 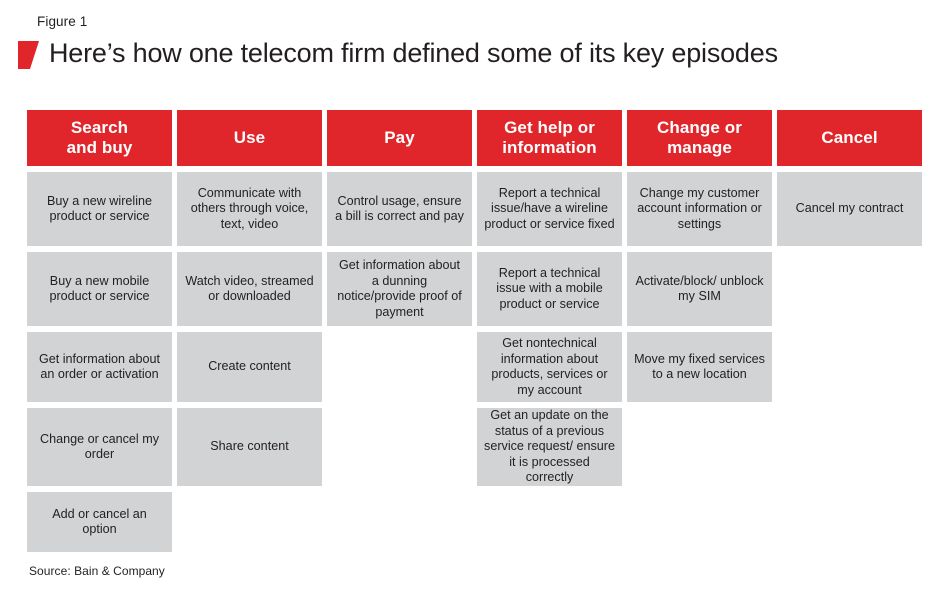 I want to click on column-header-line1: Cancel, so click(x=849, y=137).